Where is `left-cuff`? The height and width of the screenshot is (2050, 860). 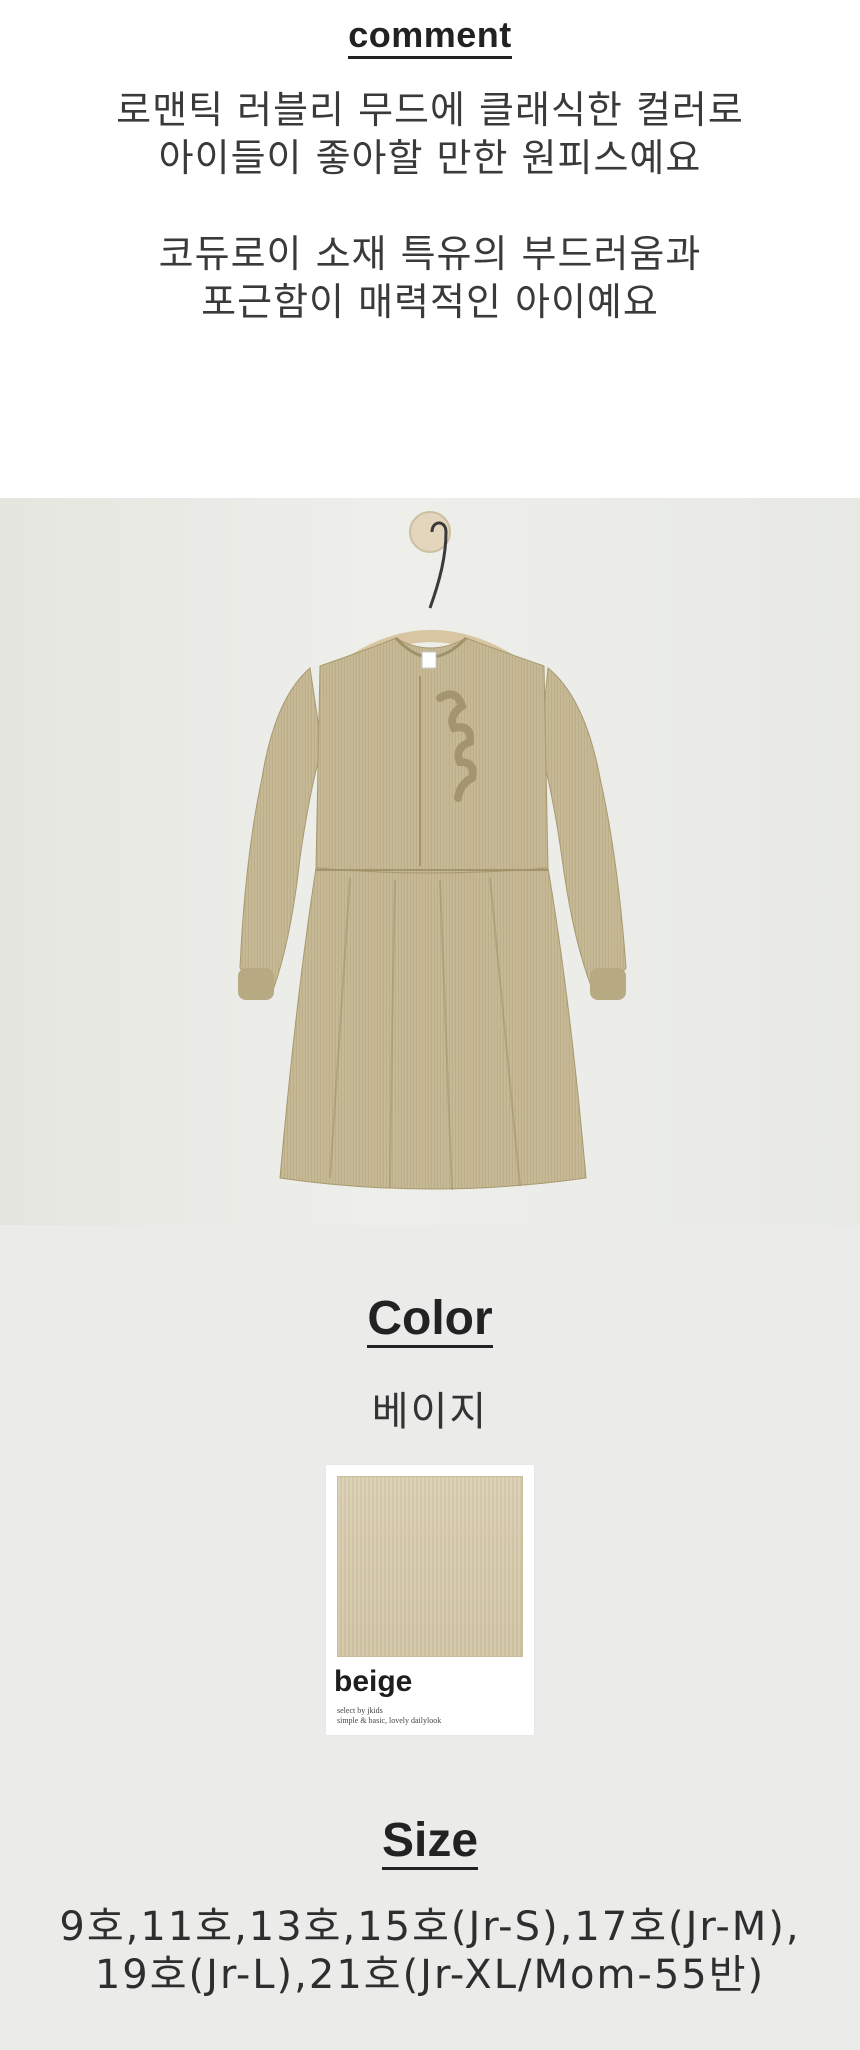 left-cuff is located at coordinates (256, 984).